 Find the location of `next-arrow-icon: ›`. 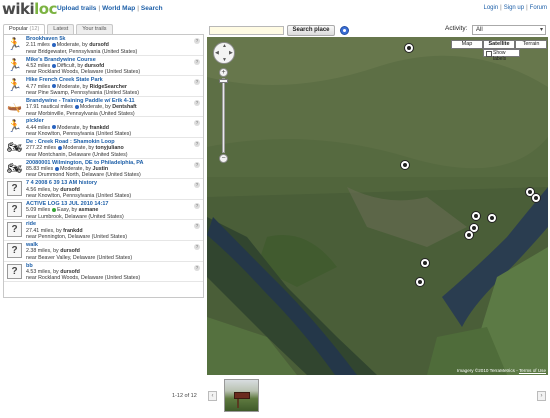

next-arrow-icon: › is located at coordinates (541, 396).